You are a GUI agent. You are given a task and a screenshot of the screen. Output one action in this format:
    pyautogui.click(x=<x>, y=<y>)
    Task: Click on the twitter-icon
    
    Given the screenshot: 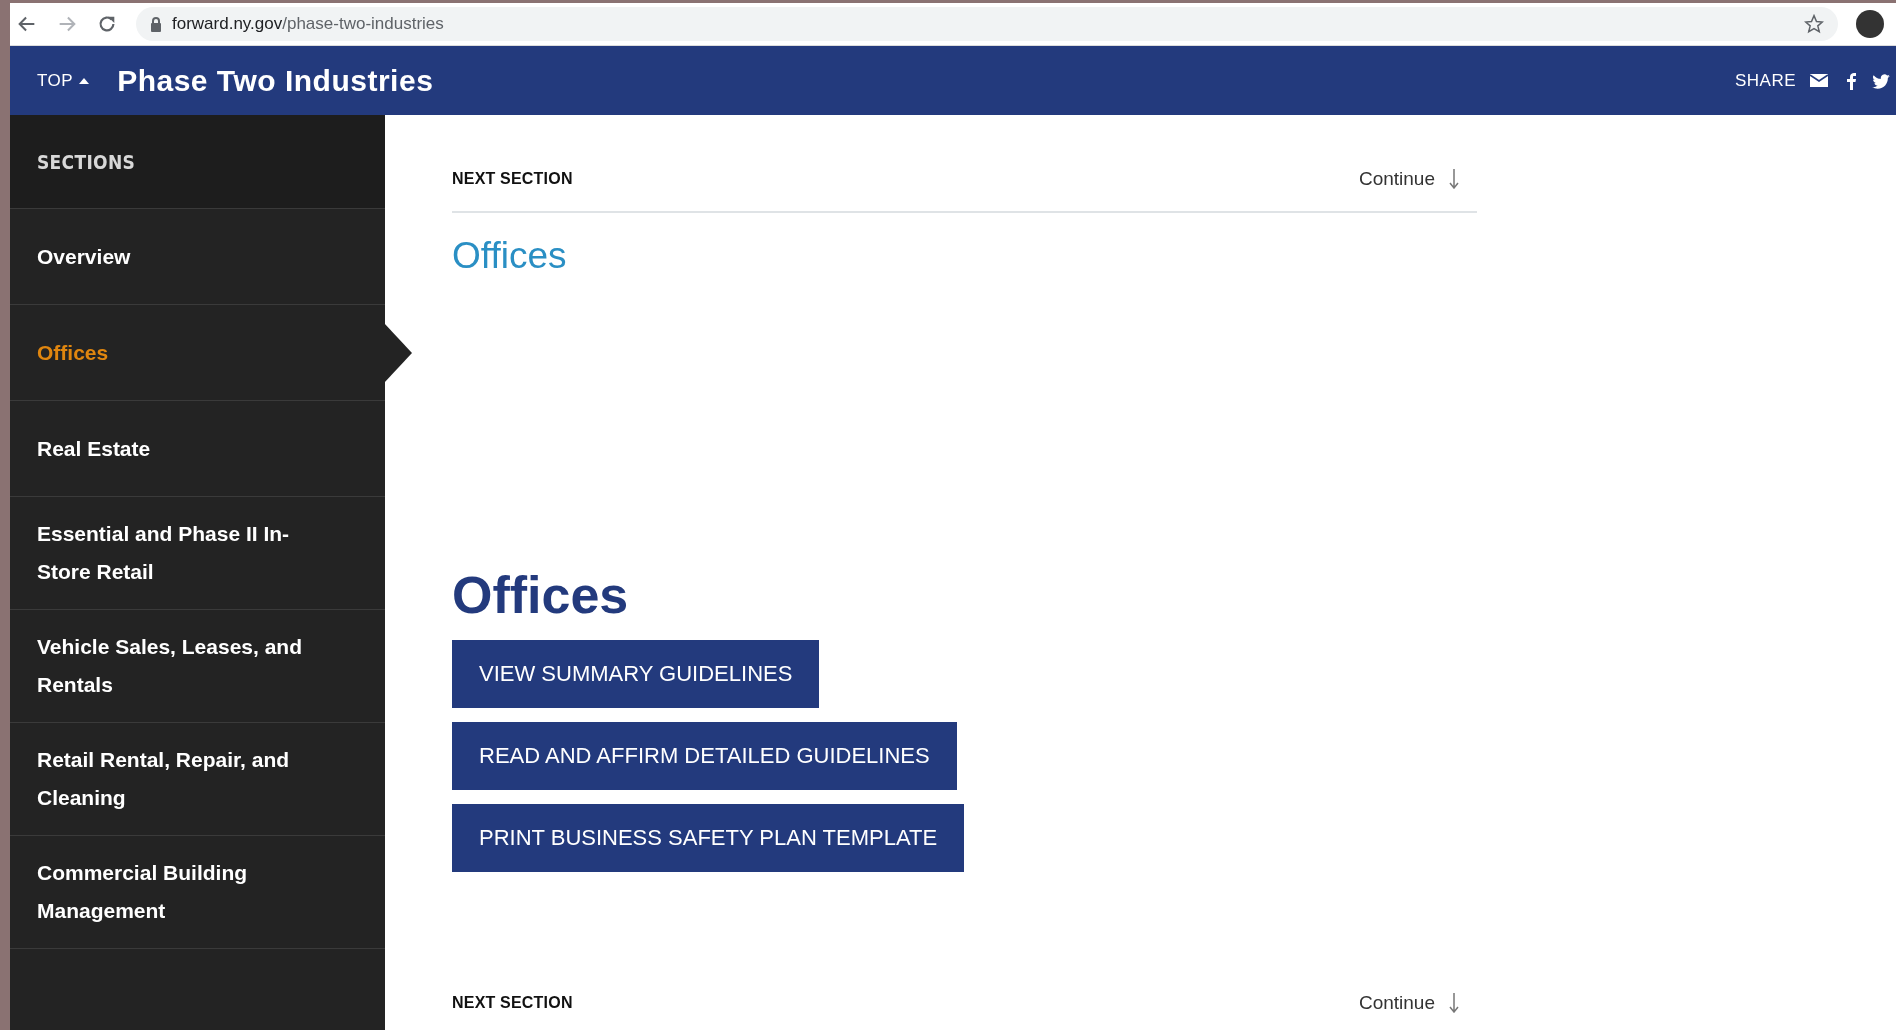 What is the action you would take?
    pyautogui.click(x=1881, y=80)
    